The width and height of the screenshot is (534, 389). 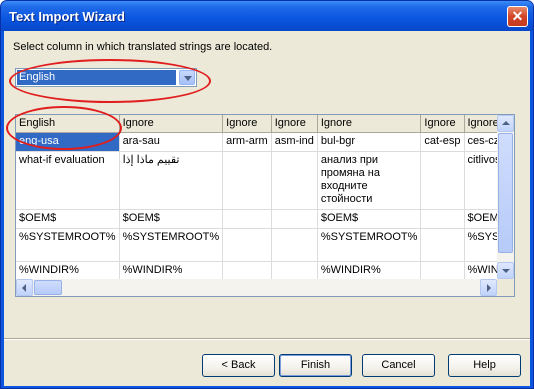 What do you see at coordinates (238, 365) in the screenshot?
I see `back-button: < Back` at bounding box center [238, 365].